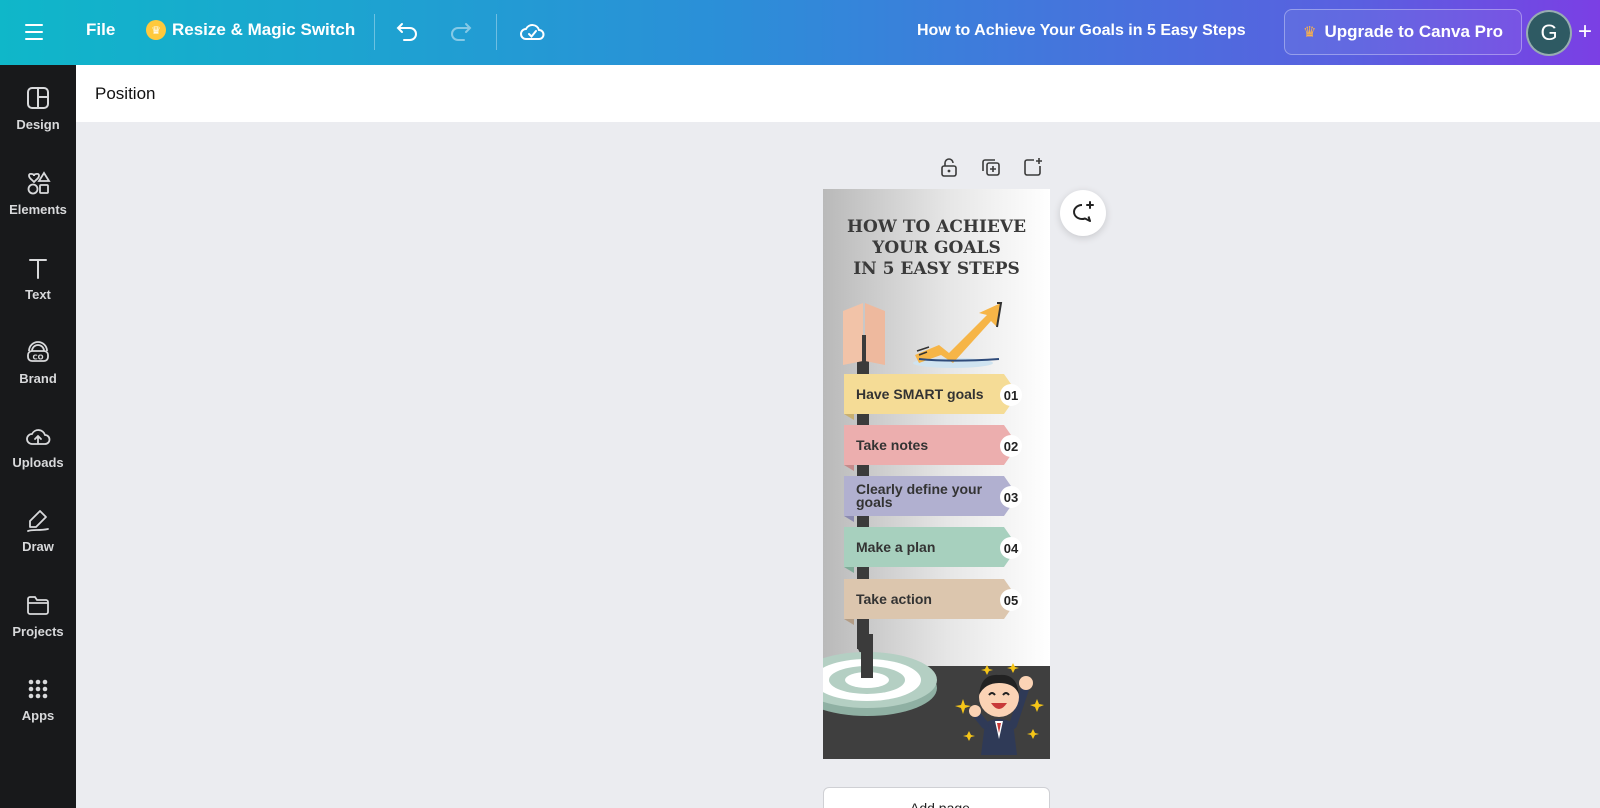 The width and height of the screenshot is (1600, 808). I want to click on sidebar-item-label: Projects, so click(38, 631).